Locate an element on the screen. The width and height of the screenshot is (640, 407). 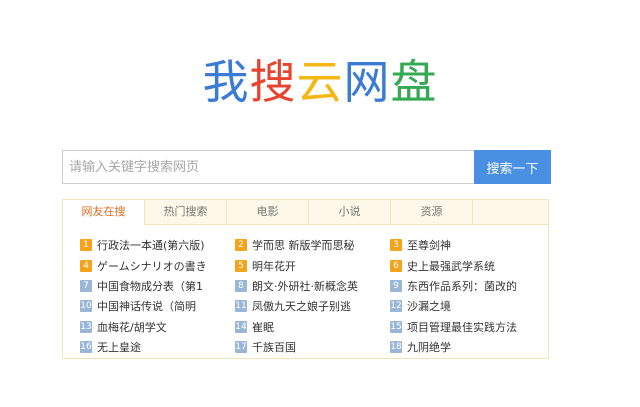
logo-char-1: 我 is located at coordinates (226, 82).